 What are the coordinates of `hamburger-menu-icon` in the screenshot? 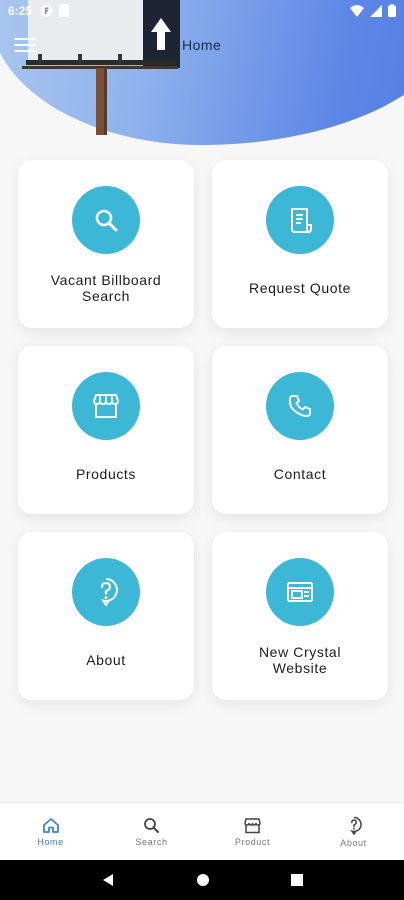 It's located at (25, 46).